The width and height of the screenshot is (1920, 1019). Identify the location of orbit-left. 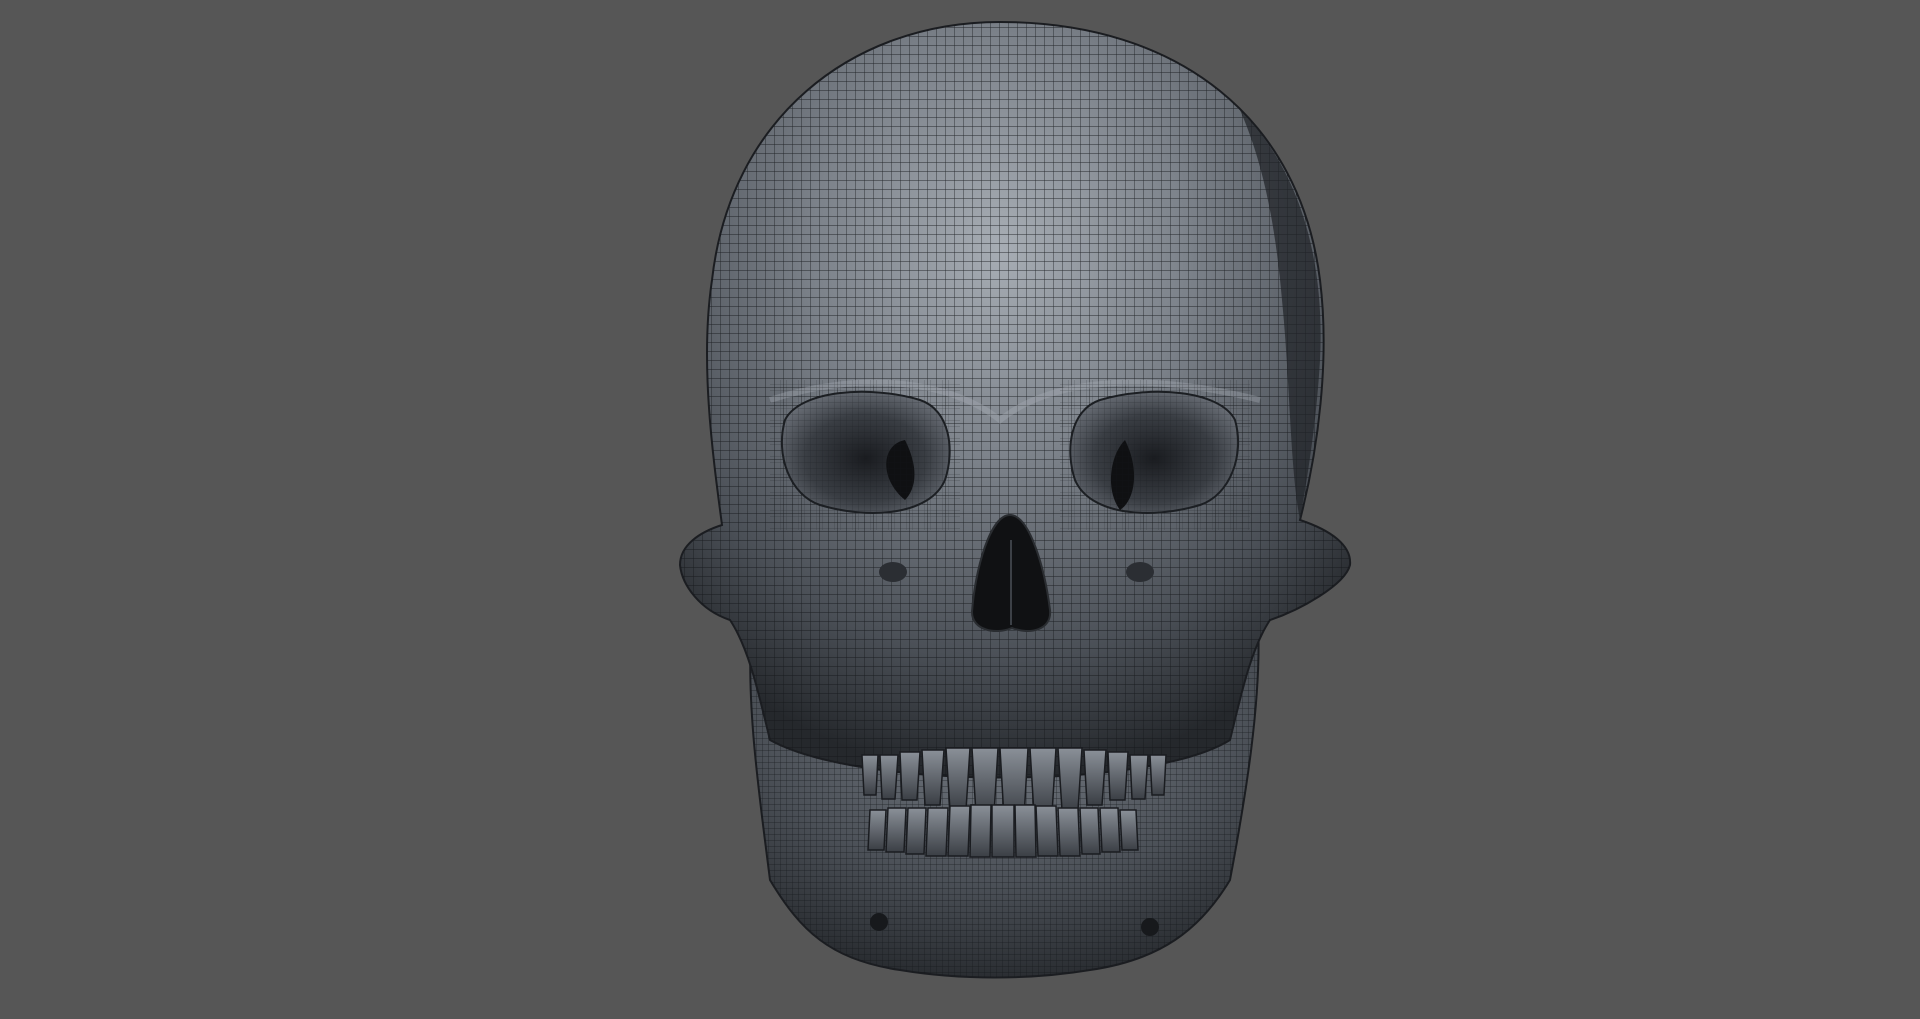
(865, 455).